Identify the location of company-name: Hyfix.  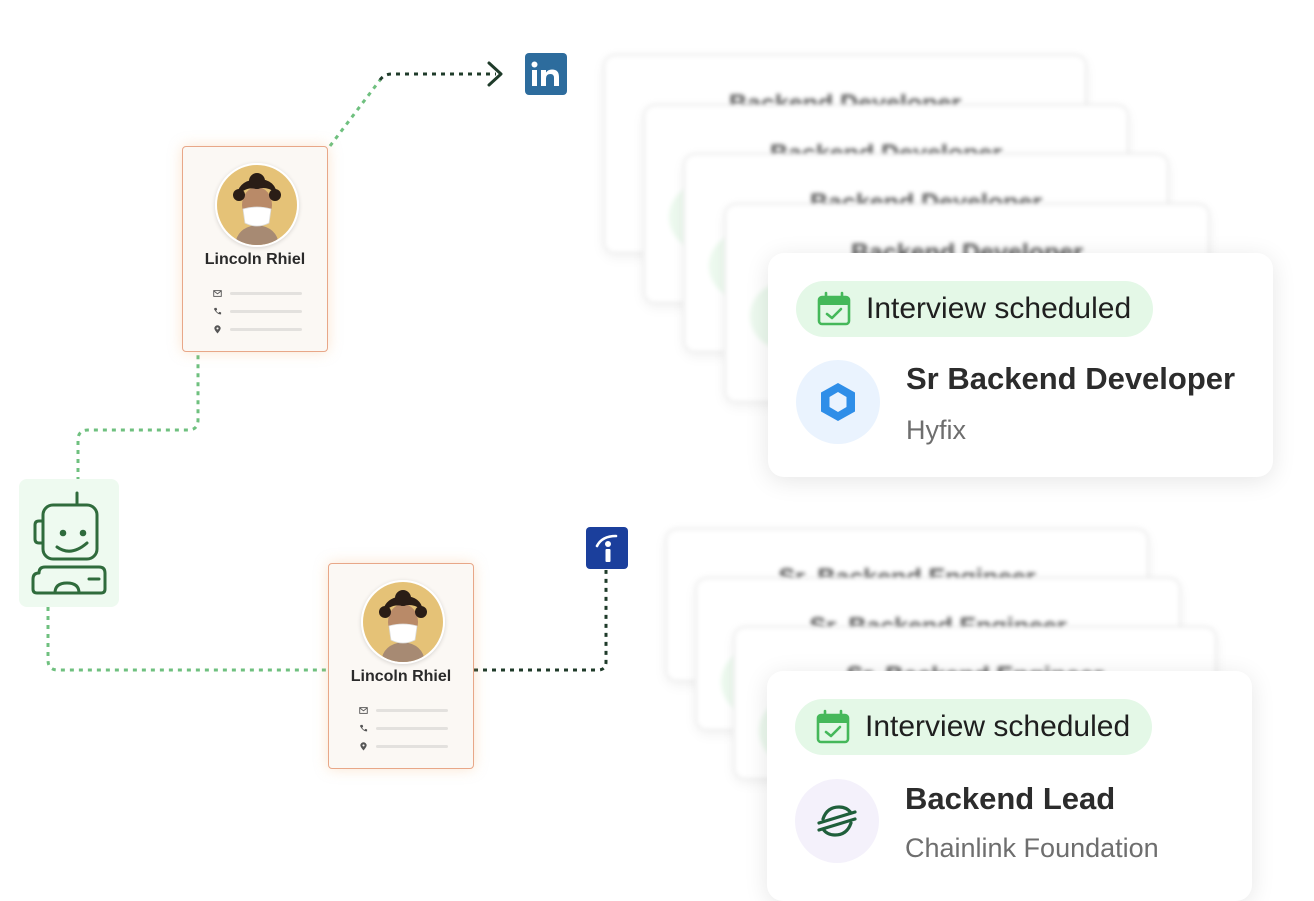
(936, 430).